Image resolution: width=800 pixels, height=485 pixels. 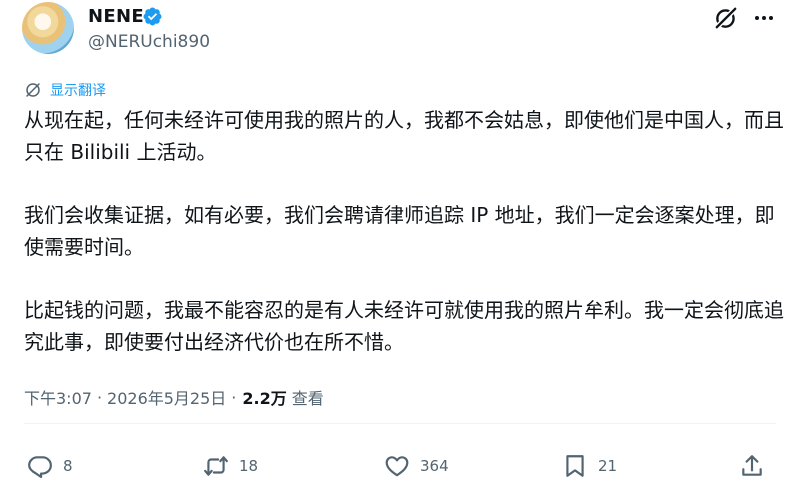 I want to click on bookmark-button: 21, so click(x=589, y=466).